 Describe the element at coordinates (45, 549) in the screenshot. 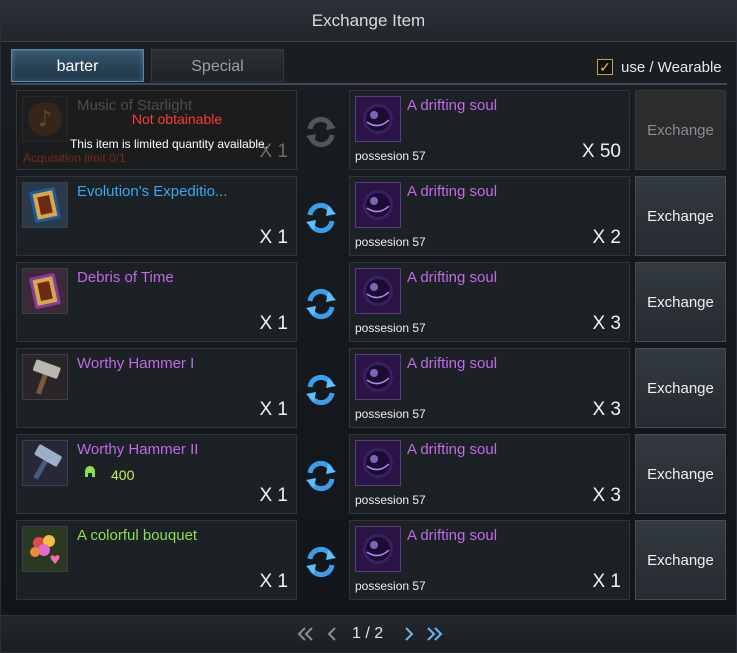

I see `bouquet-icon` at that location.